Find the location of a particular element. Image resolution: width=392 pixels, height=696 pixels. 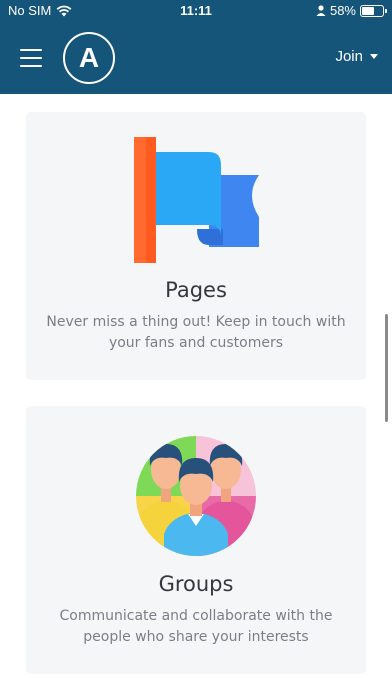

join-label: Join is located at coordinates (349, 56).